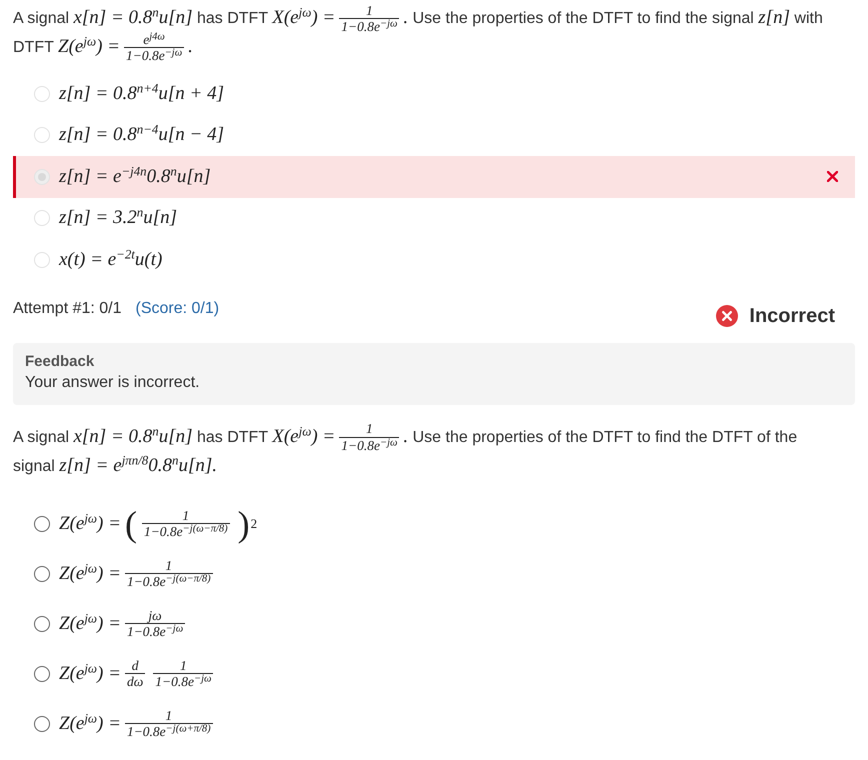 Image resolution: width=868 pixels, height=760 pixels. I want to click on option-label: x(t) = e$^{−2t}$u(t), so click(110, 259).